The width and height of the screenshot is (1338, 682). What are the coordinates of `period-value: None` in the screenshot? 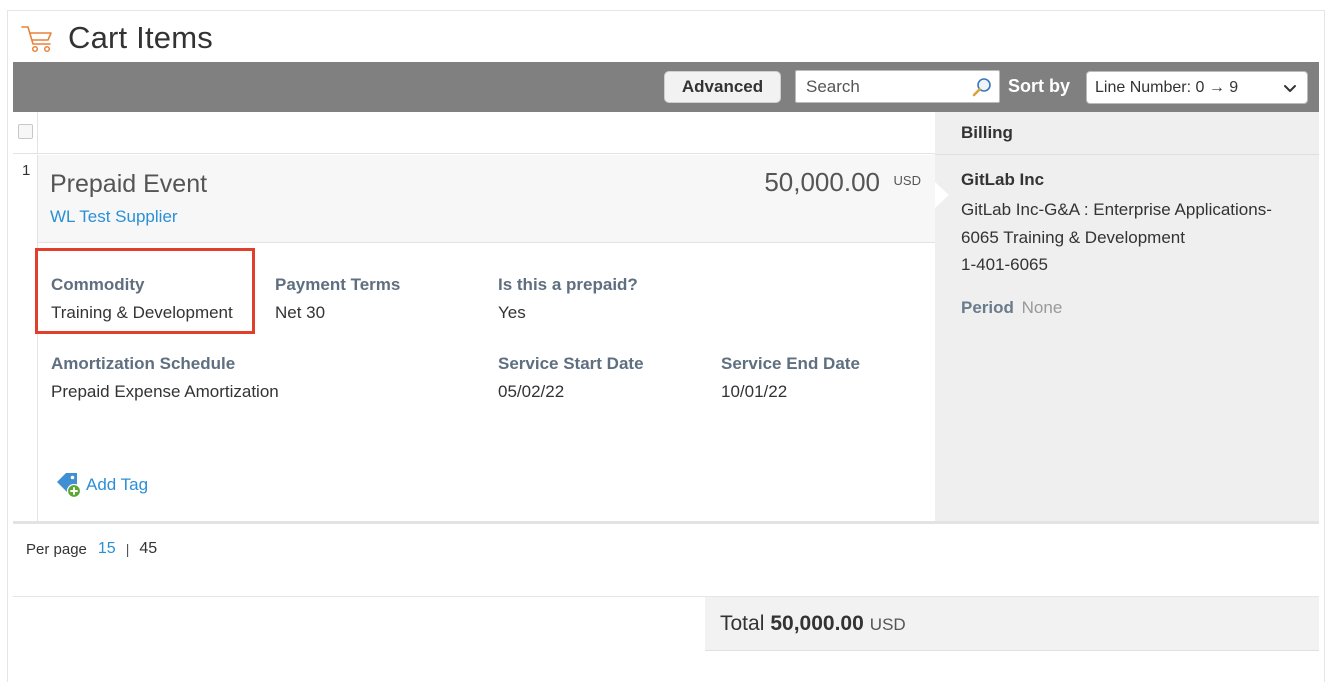 It's located at (1042, 307).